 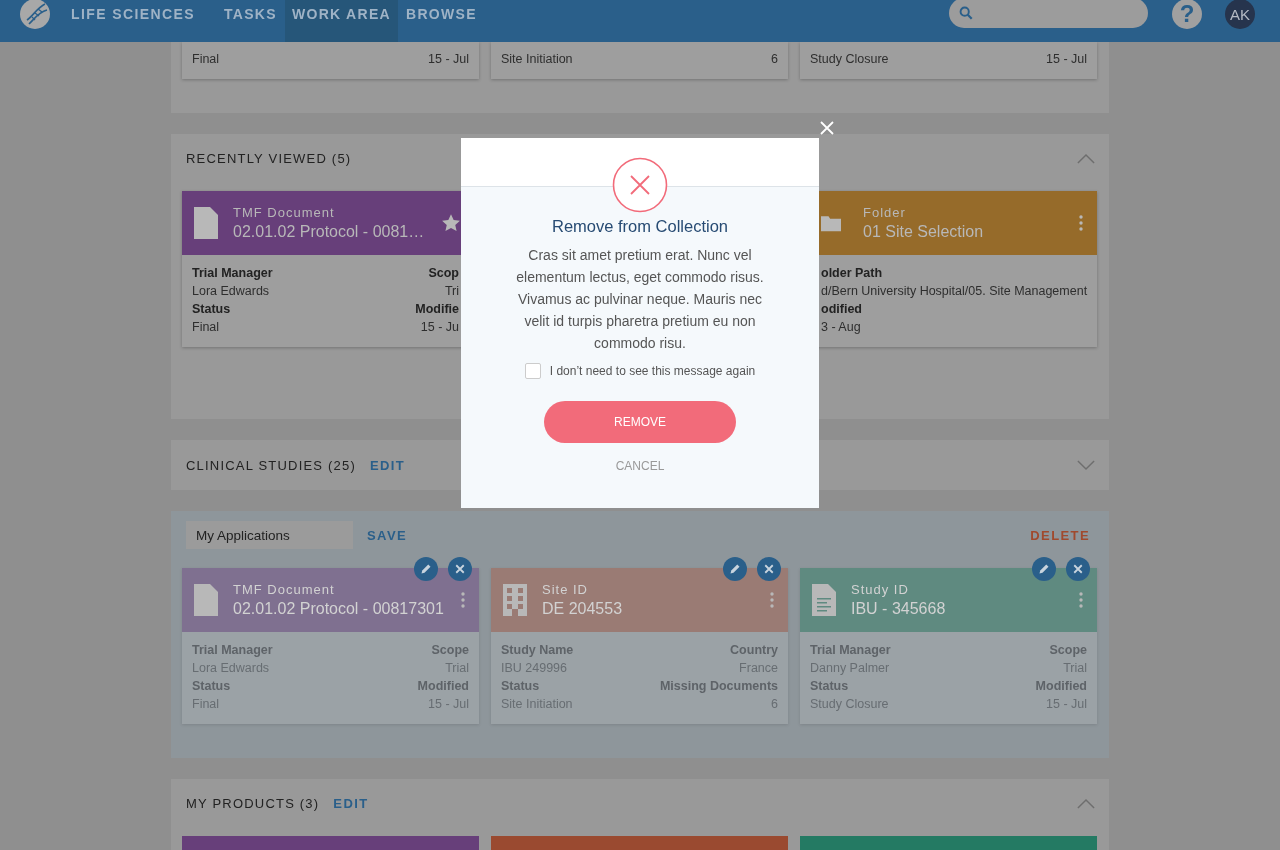 What do you see at coordinates (330, 60) in the screenshot?
I see `card: Final 15 - Jul` at bounding box center [330, 60].